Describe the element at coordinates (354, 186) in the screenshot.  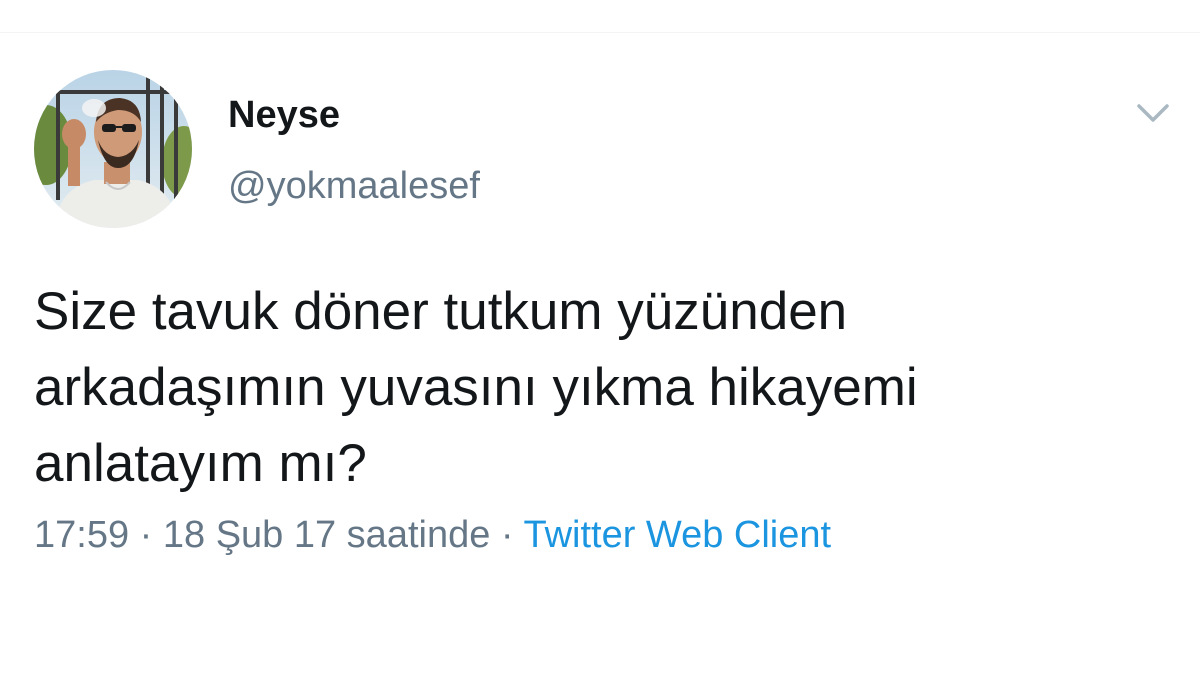
I see `author-handle: @yokmaalesef` at that location.